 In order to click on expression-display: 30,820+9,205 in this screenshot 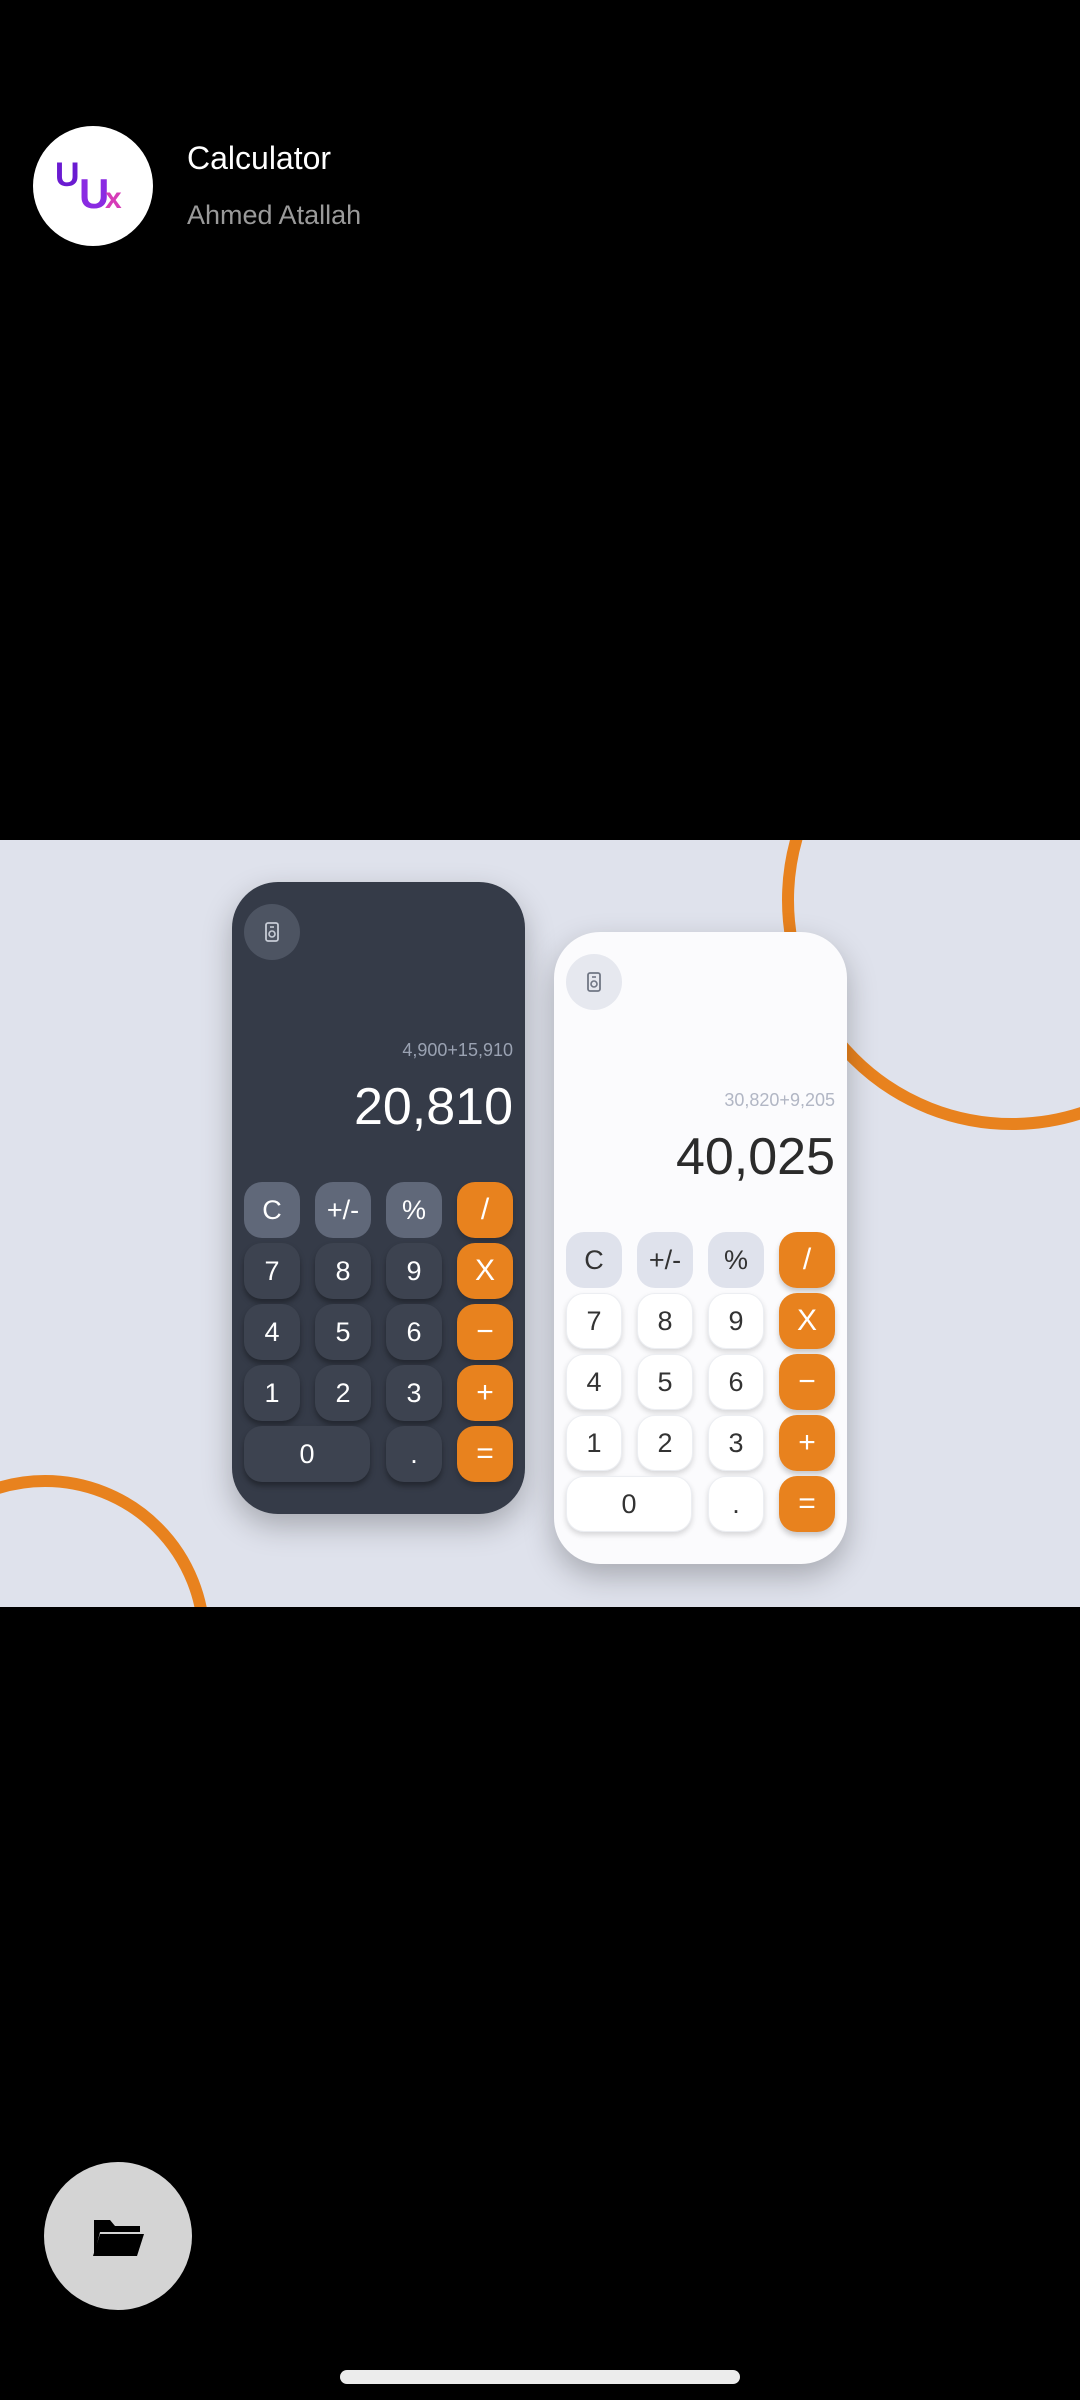, I will do `click(779, 1100)`.